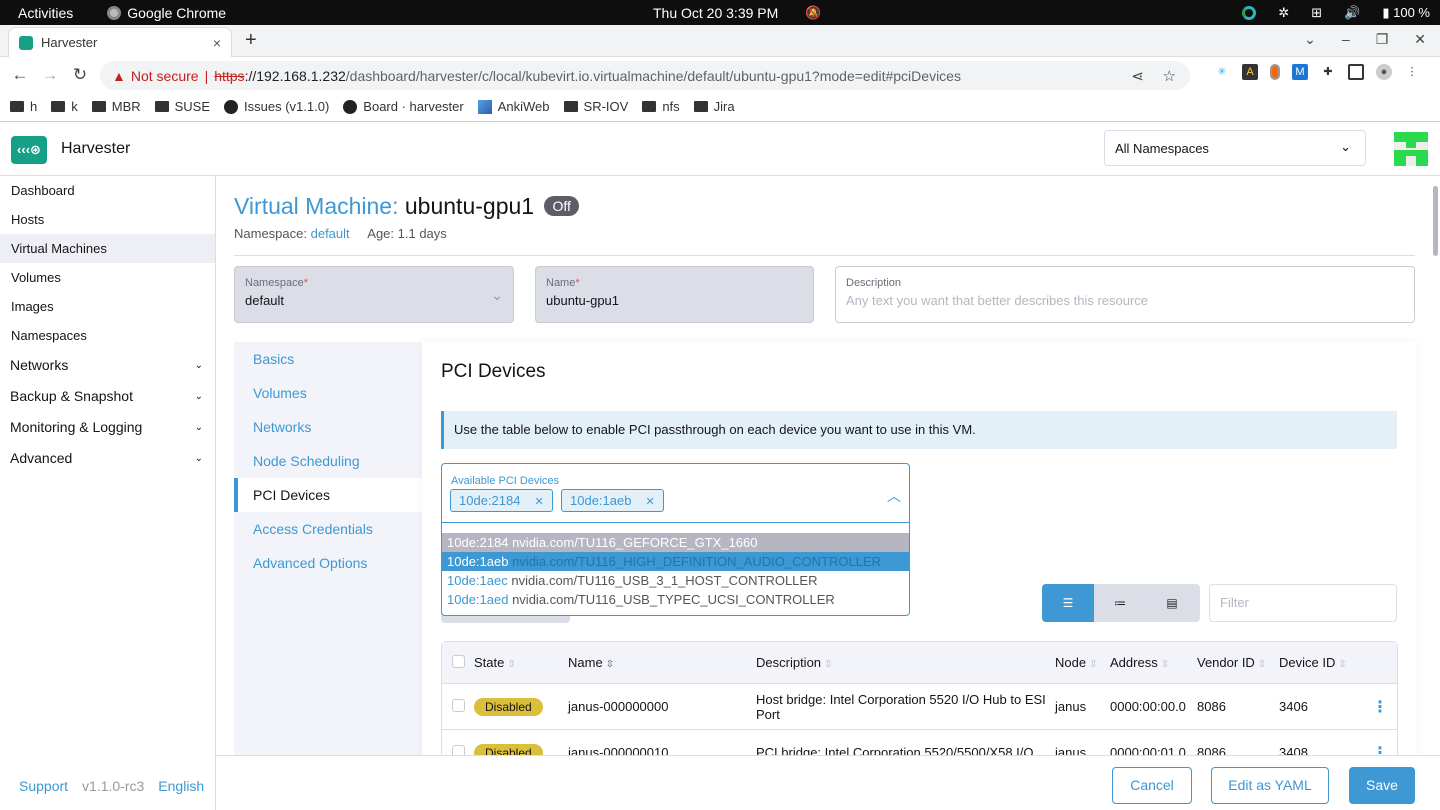 The height and width of the screenshot is (810, 1440). I want to click on select-all-checkbox, so click(458, 661).